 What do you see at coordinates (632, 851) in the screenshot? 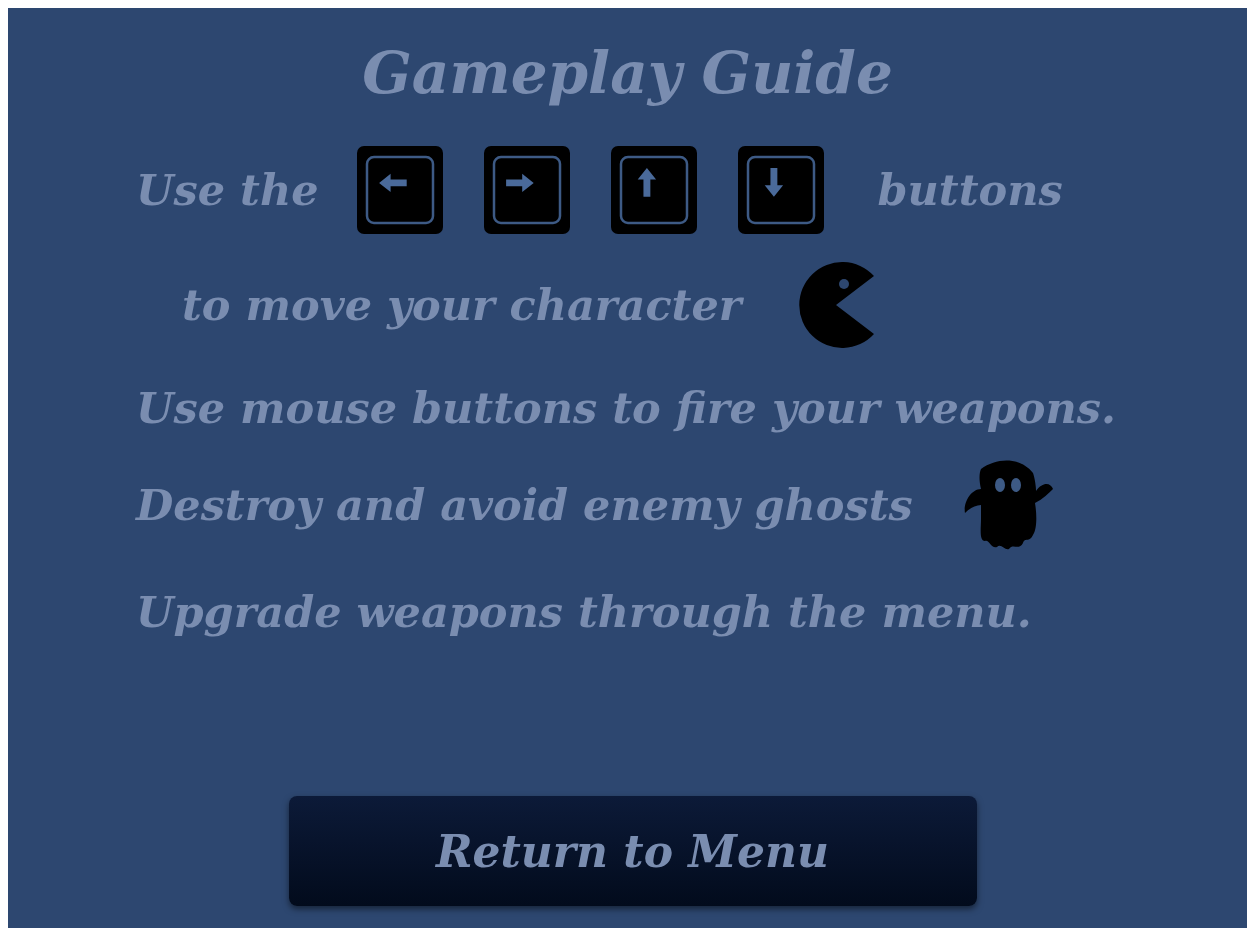
I see `return-button: Return to Menu` at bounding box center [632, 851].